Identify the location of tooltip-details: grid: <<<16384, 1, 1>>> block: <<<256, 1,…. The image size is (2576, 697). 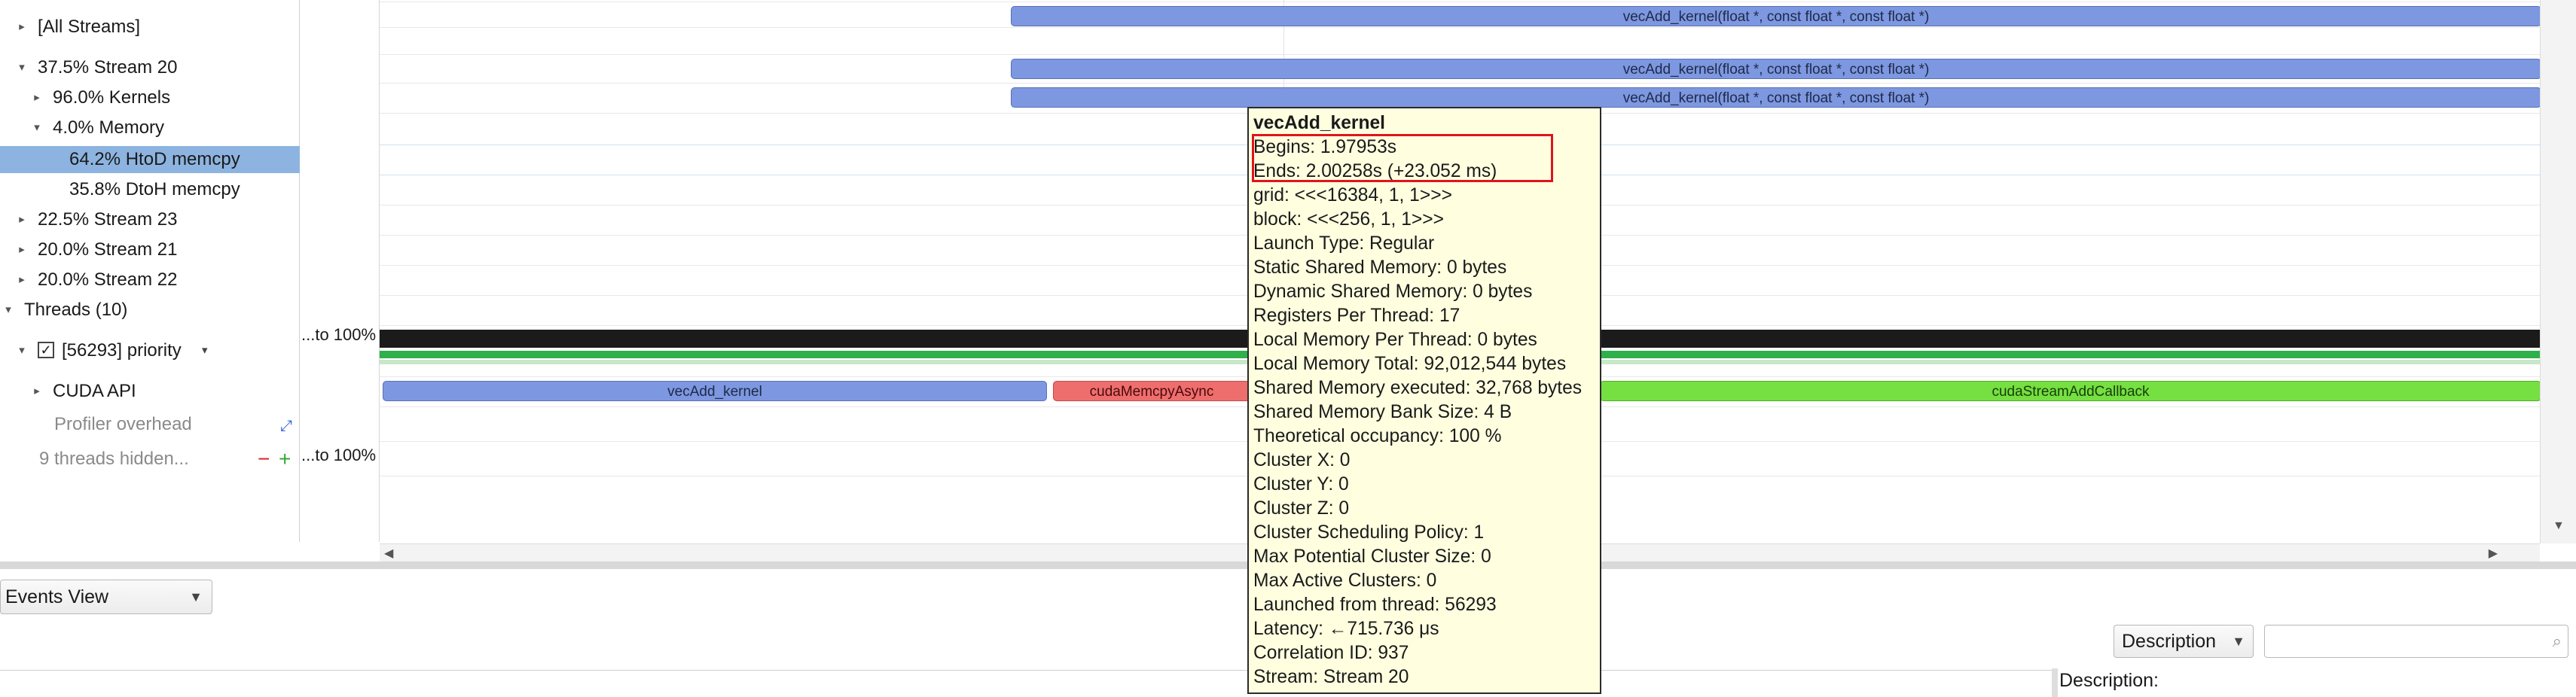
(1424, 437).